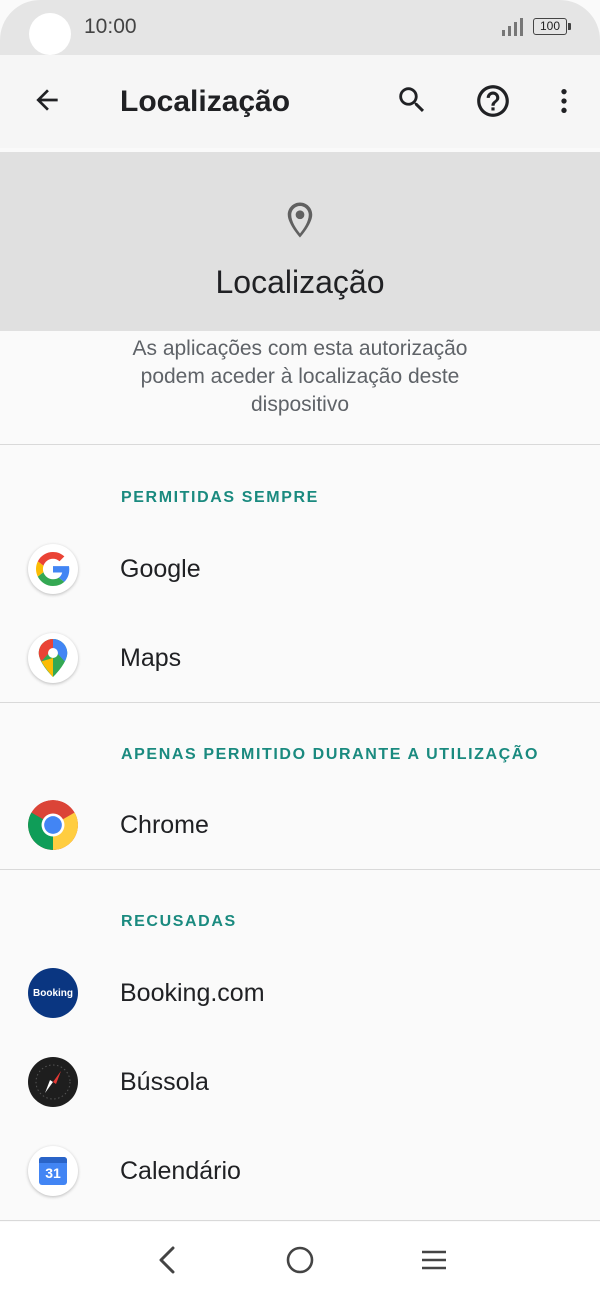 The height and width of the screenshot is (1300, 600). I want to click on navigation-bar, so click(300, 1261).